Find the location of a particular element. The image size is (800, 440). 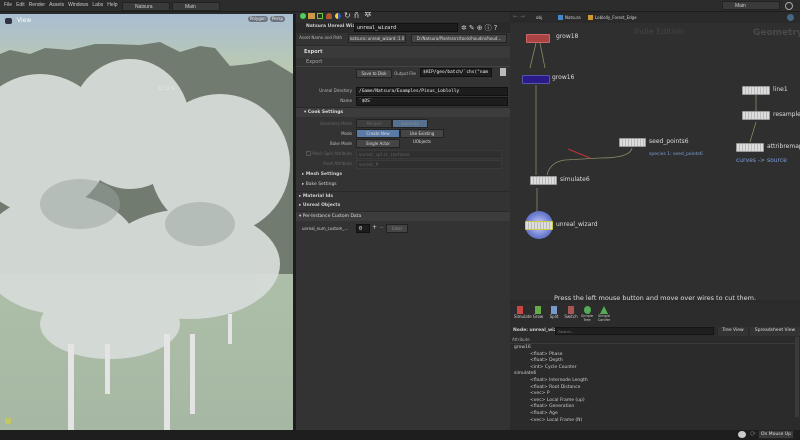

right-desk-dropdown: Main is located at coordinates (751, 5).